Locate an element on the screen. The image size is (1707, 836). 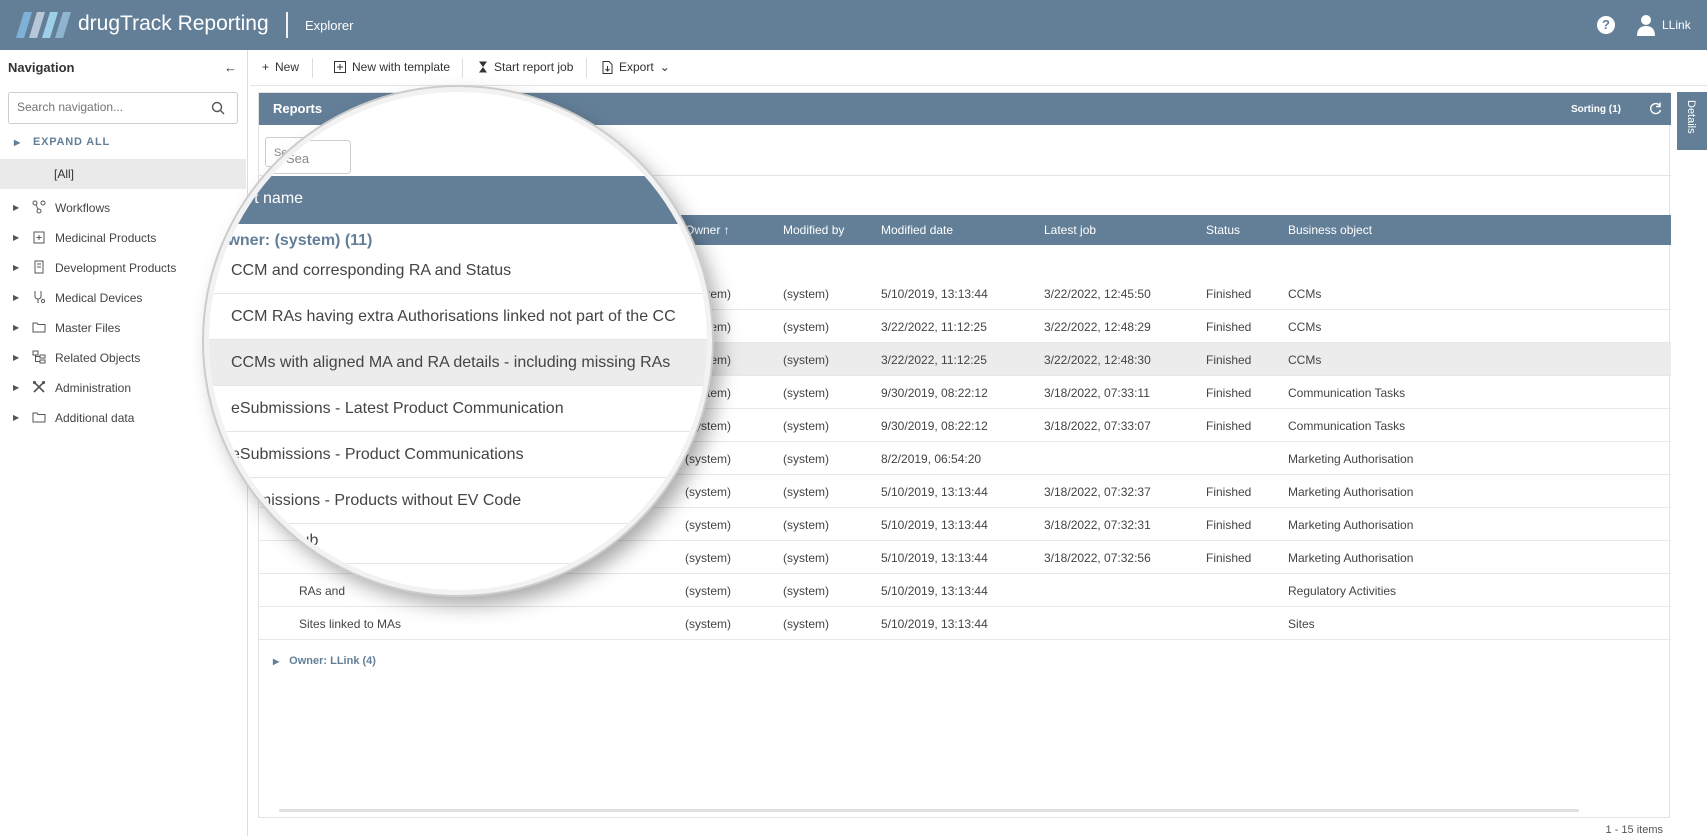
details-tab: Details is located at coordinates (1692, 121).